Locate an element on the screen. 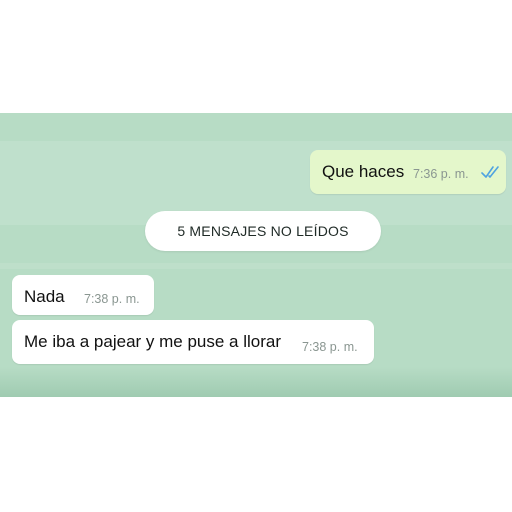 This screenshot has width=512, height=512. bottom-strip is located at coordinates (256, 382).